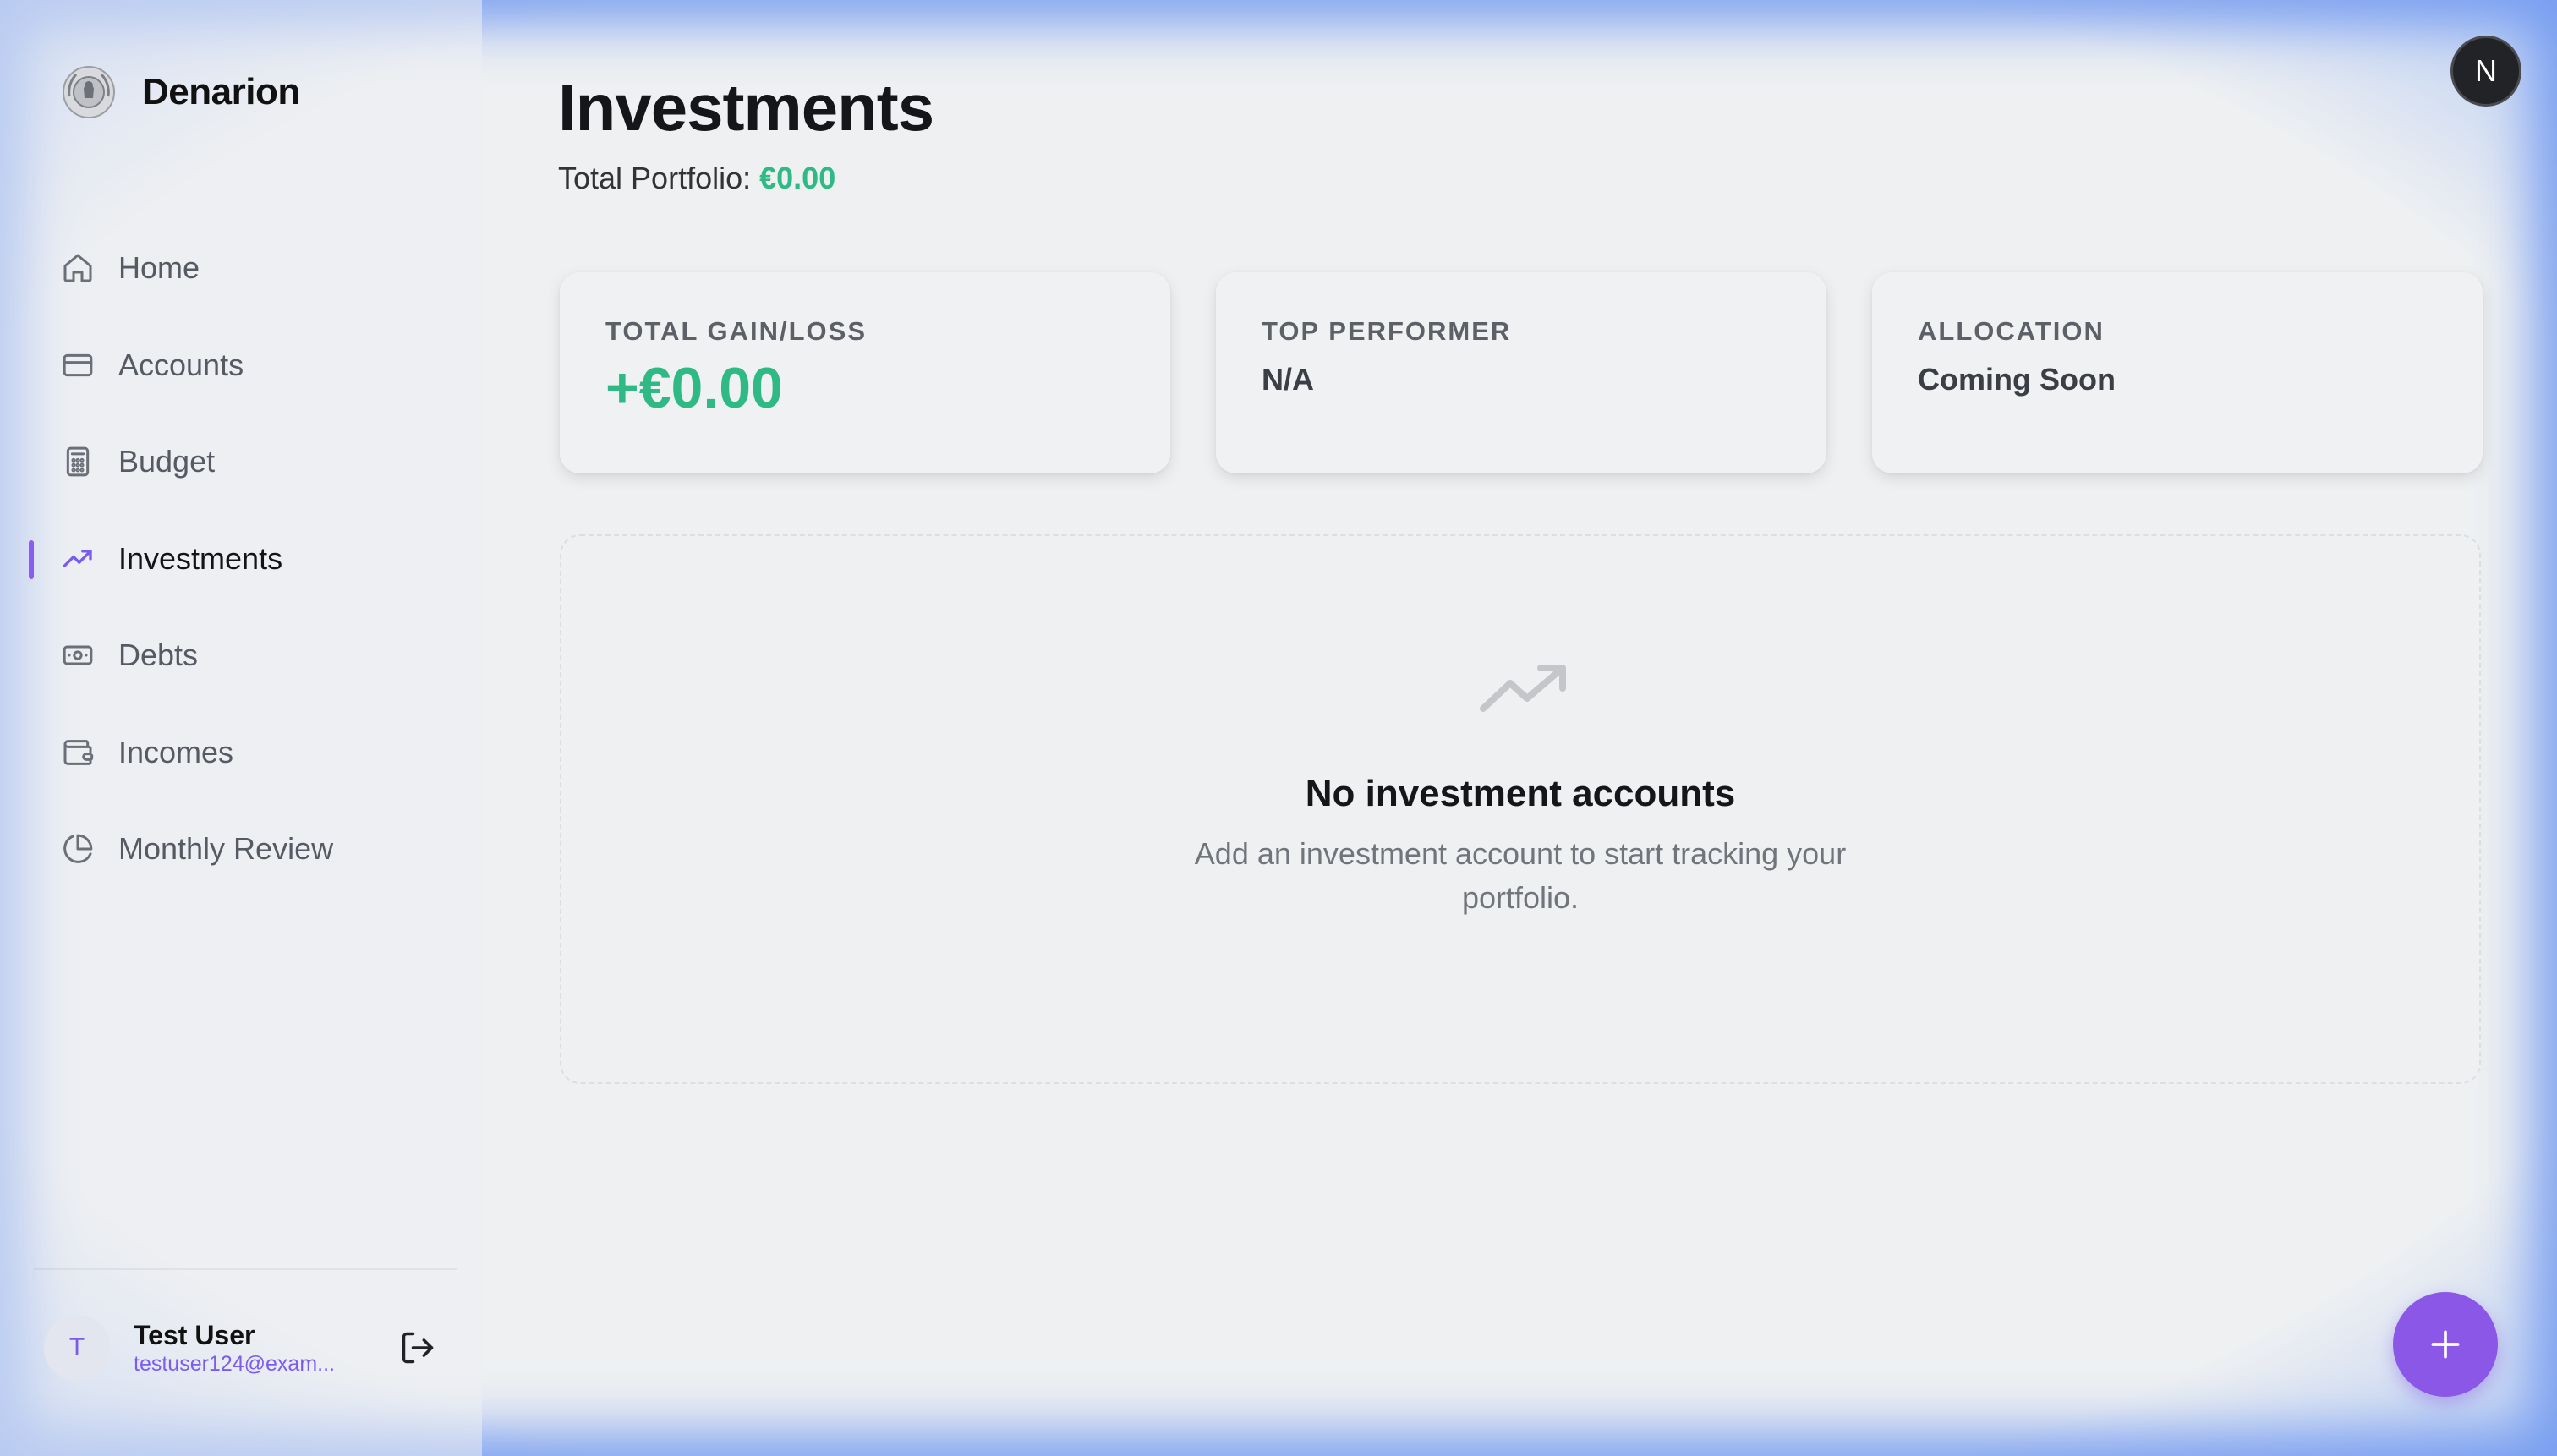 The image size is (2557, 1456). What do you see at coordinates (245, 1269) in the screenshot?
I see `sidebar-divider` at bounding box center [245, 1269].